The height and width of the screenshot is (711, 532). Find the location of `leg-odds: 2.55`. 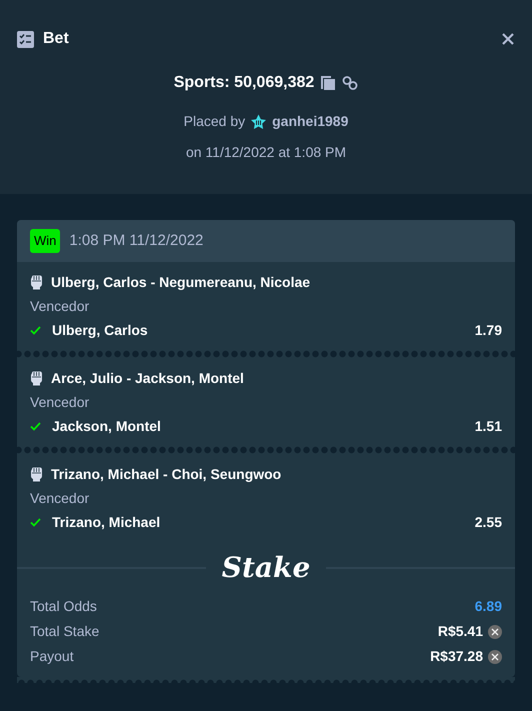

leg-odds: 2.55 is located at coordinates (488, 522).